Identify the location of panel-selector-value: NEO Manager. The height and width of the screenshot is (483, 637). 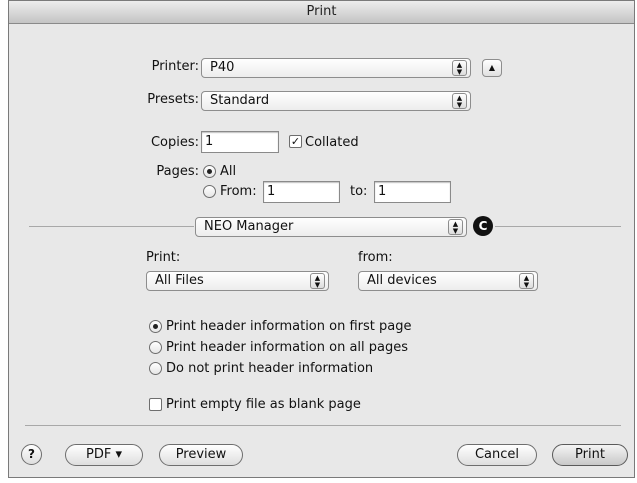
(249, 226).